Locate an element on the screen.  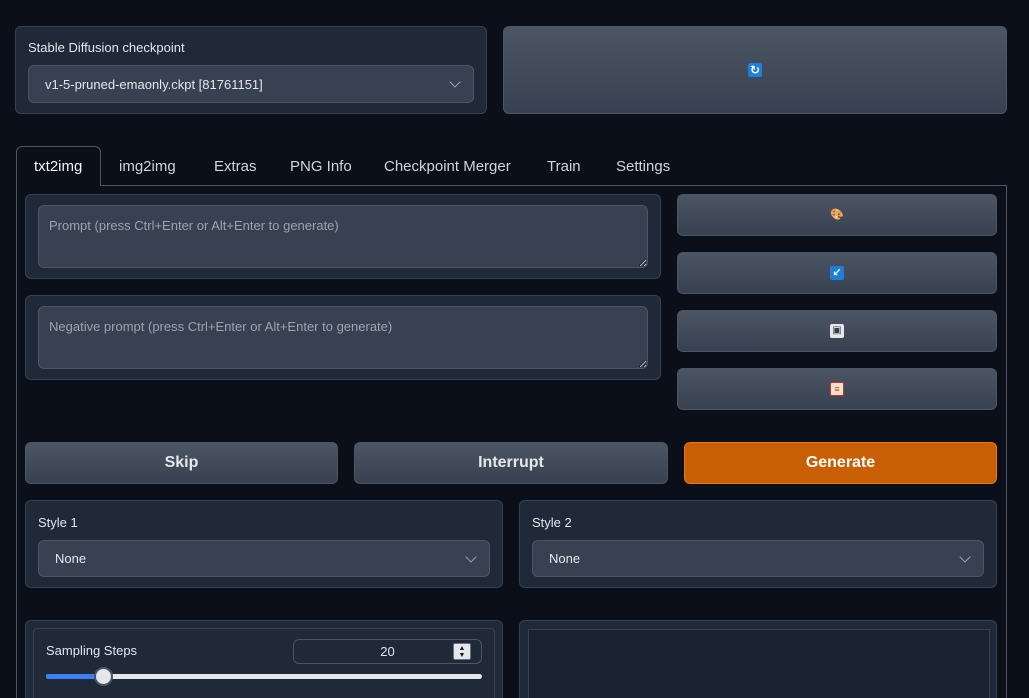
style2-value: None is located at coordinates (565, 558).